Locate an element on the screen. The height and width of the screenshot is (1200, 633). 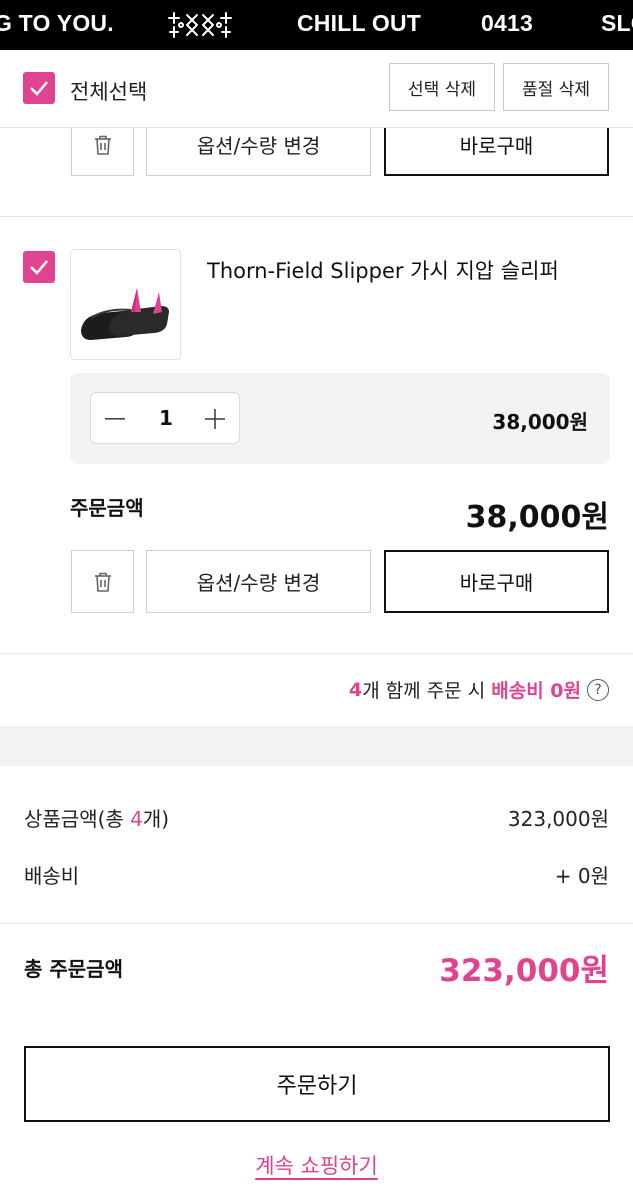
marquee-text: SLO is located at coordinates (617, 23).